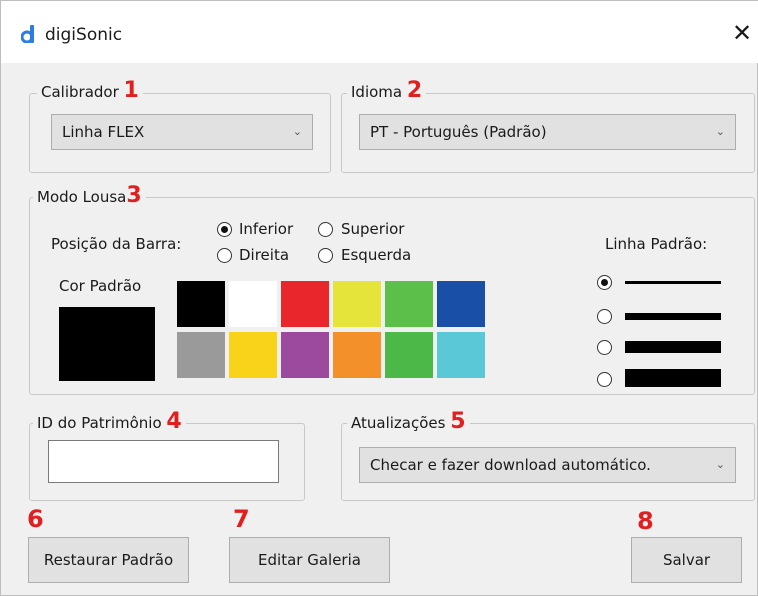 This screenshot has width=758, height=596. I want to click on radio-linha-medium, so click(604, 316).